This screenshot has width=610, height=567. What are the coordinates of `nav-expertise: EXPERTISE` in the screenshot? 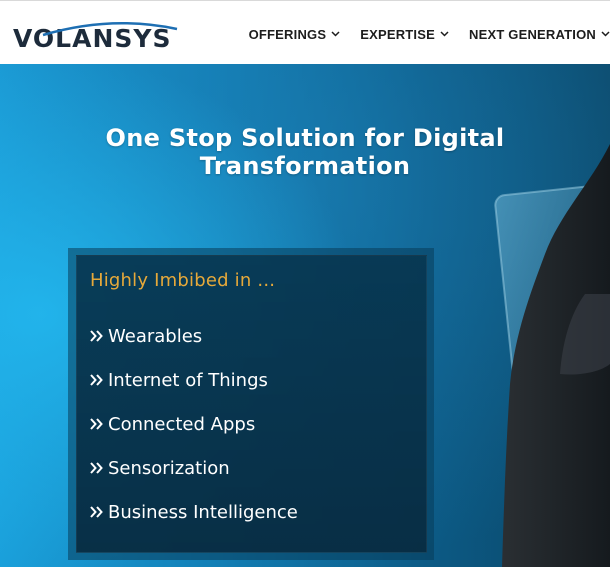 It's located at (404, 34).